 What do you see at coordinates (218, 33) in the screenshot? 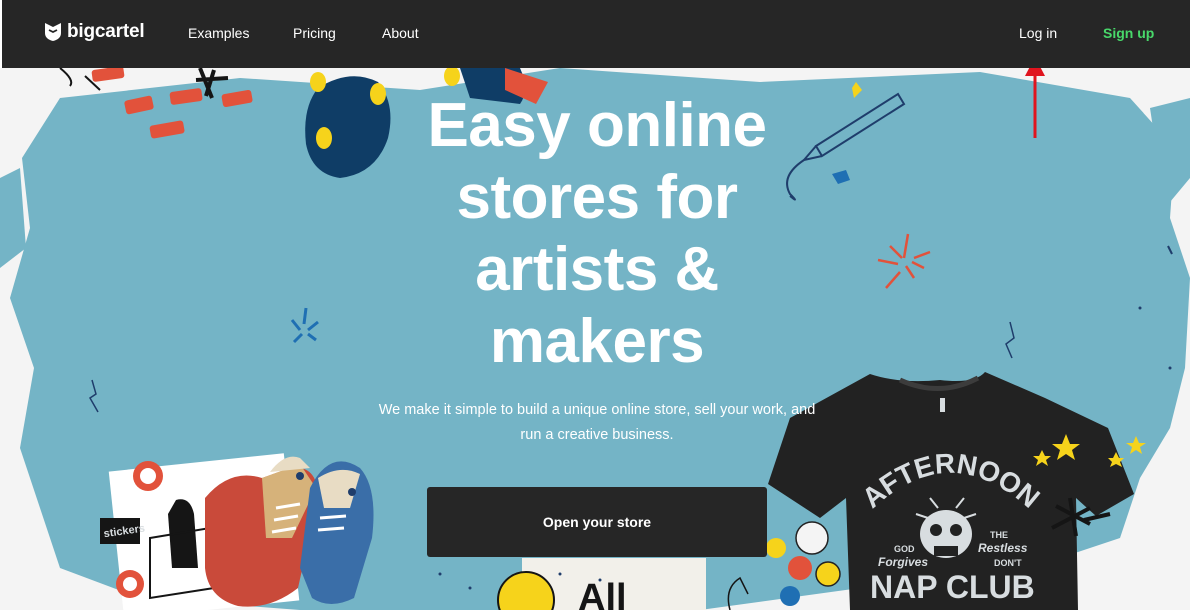
I see `nav-examples-link: Examples` at bounding box center [218, 33].